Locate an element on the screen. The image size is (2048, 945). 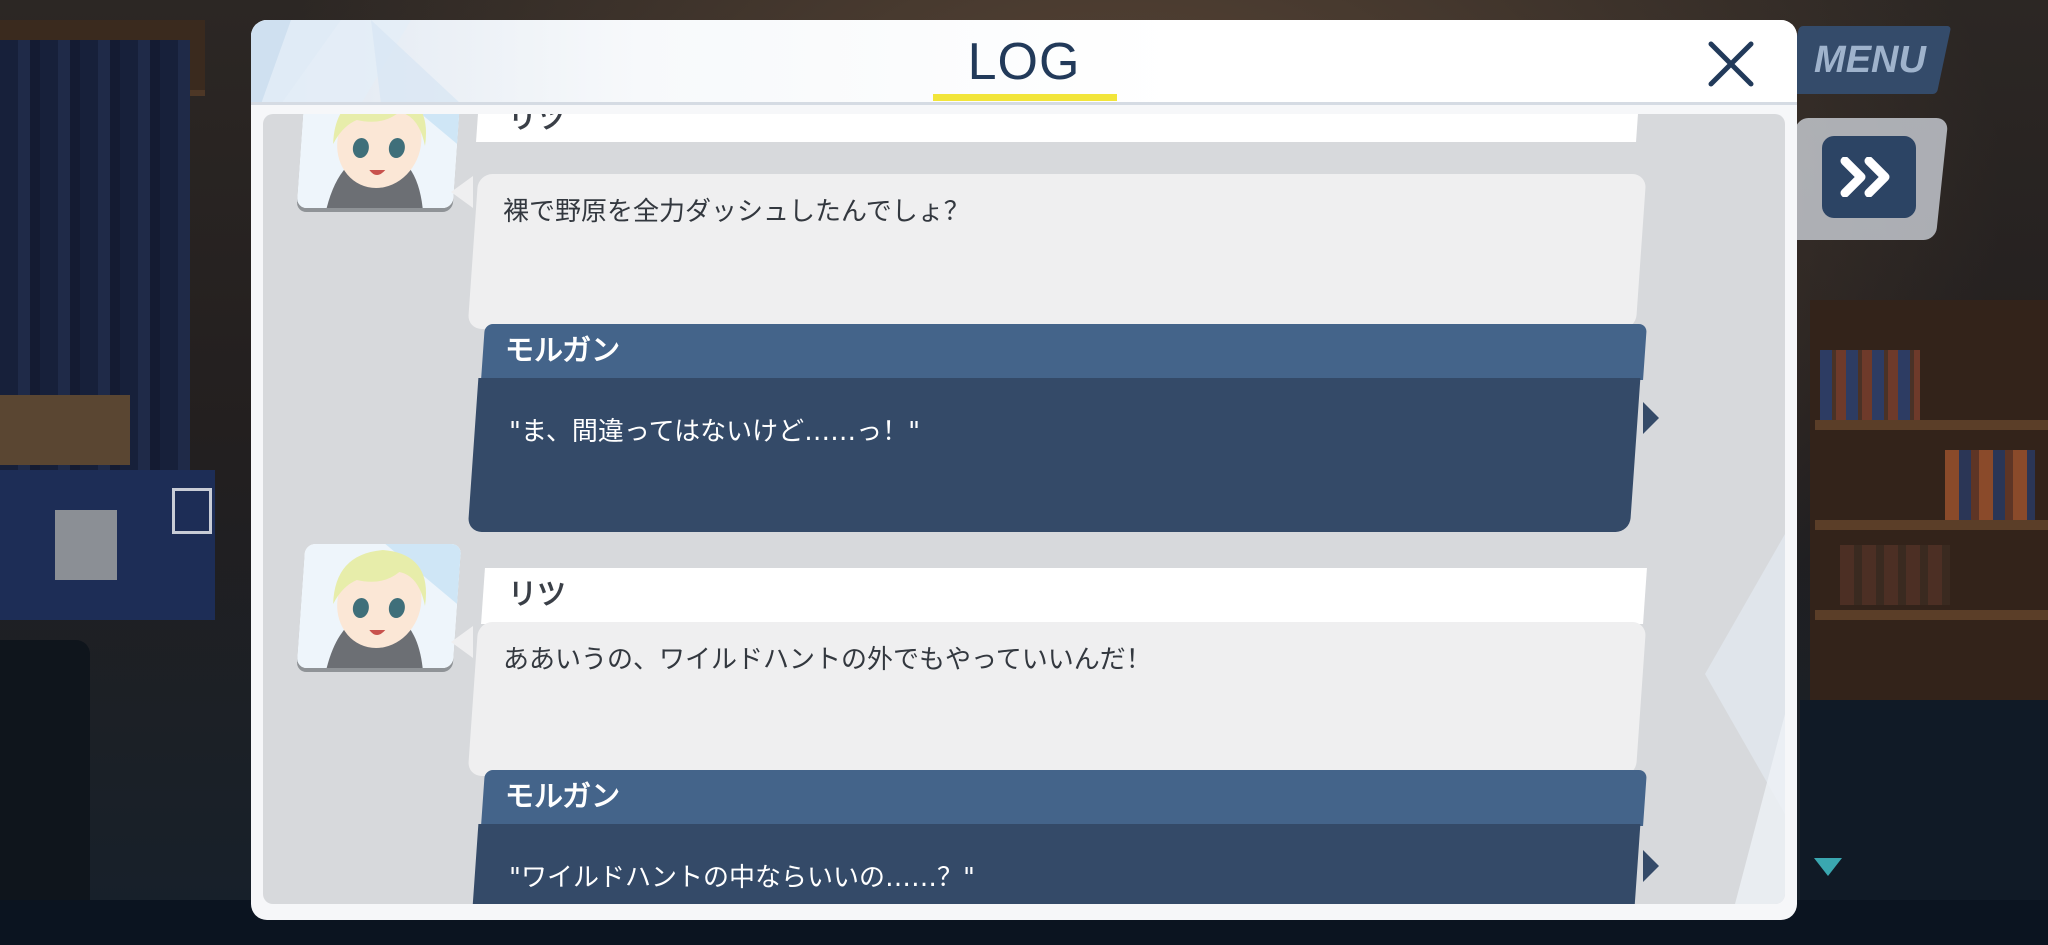
message-bubble is located at coordinates (1054, 455).